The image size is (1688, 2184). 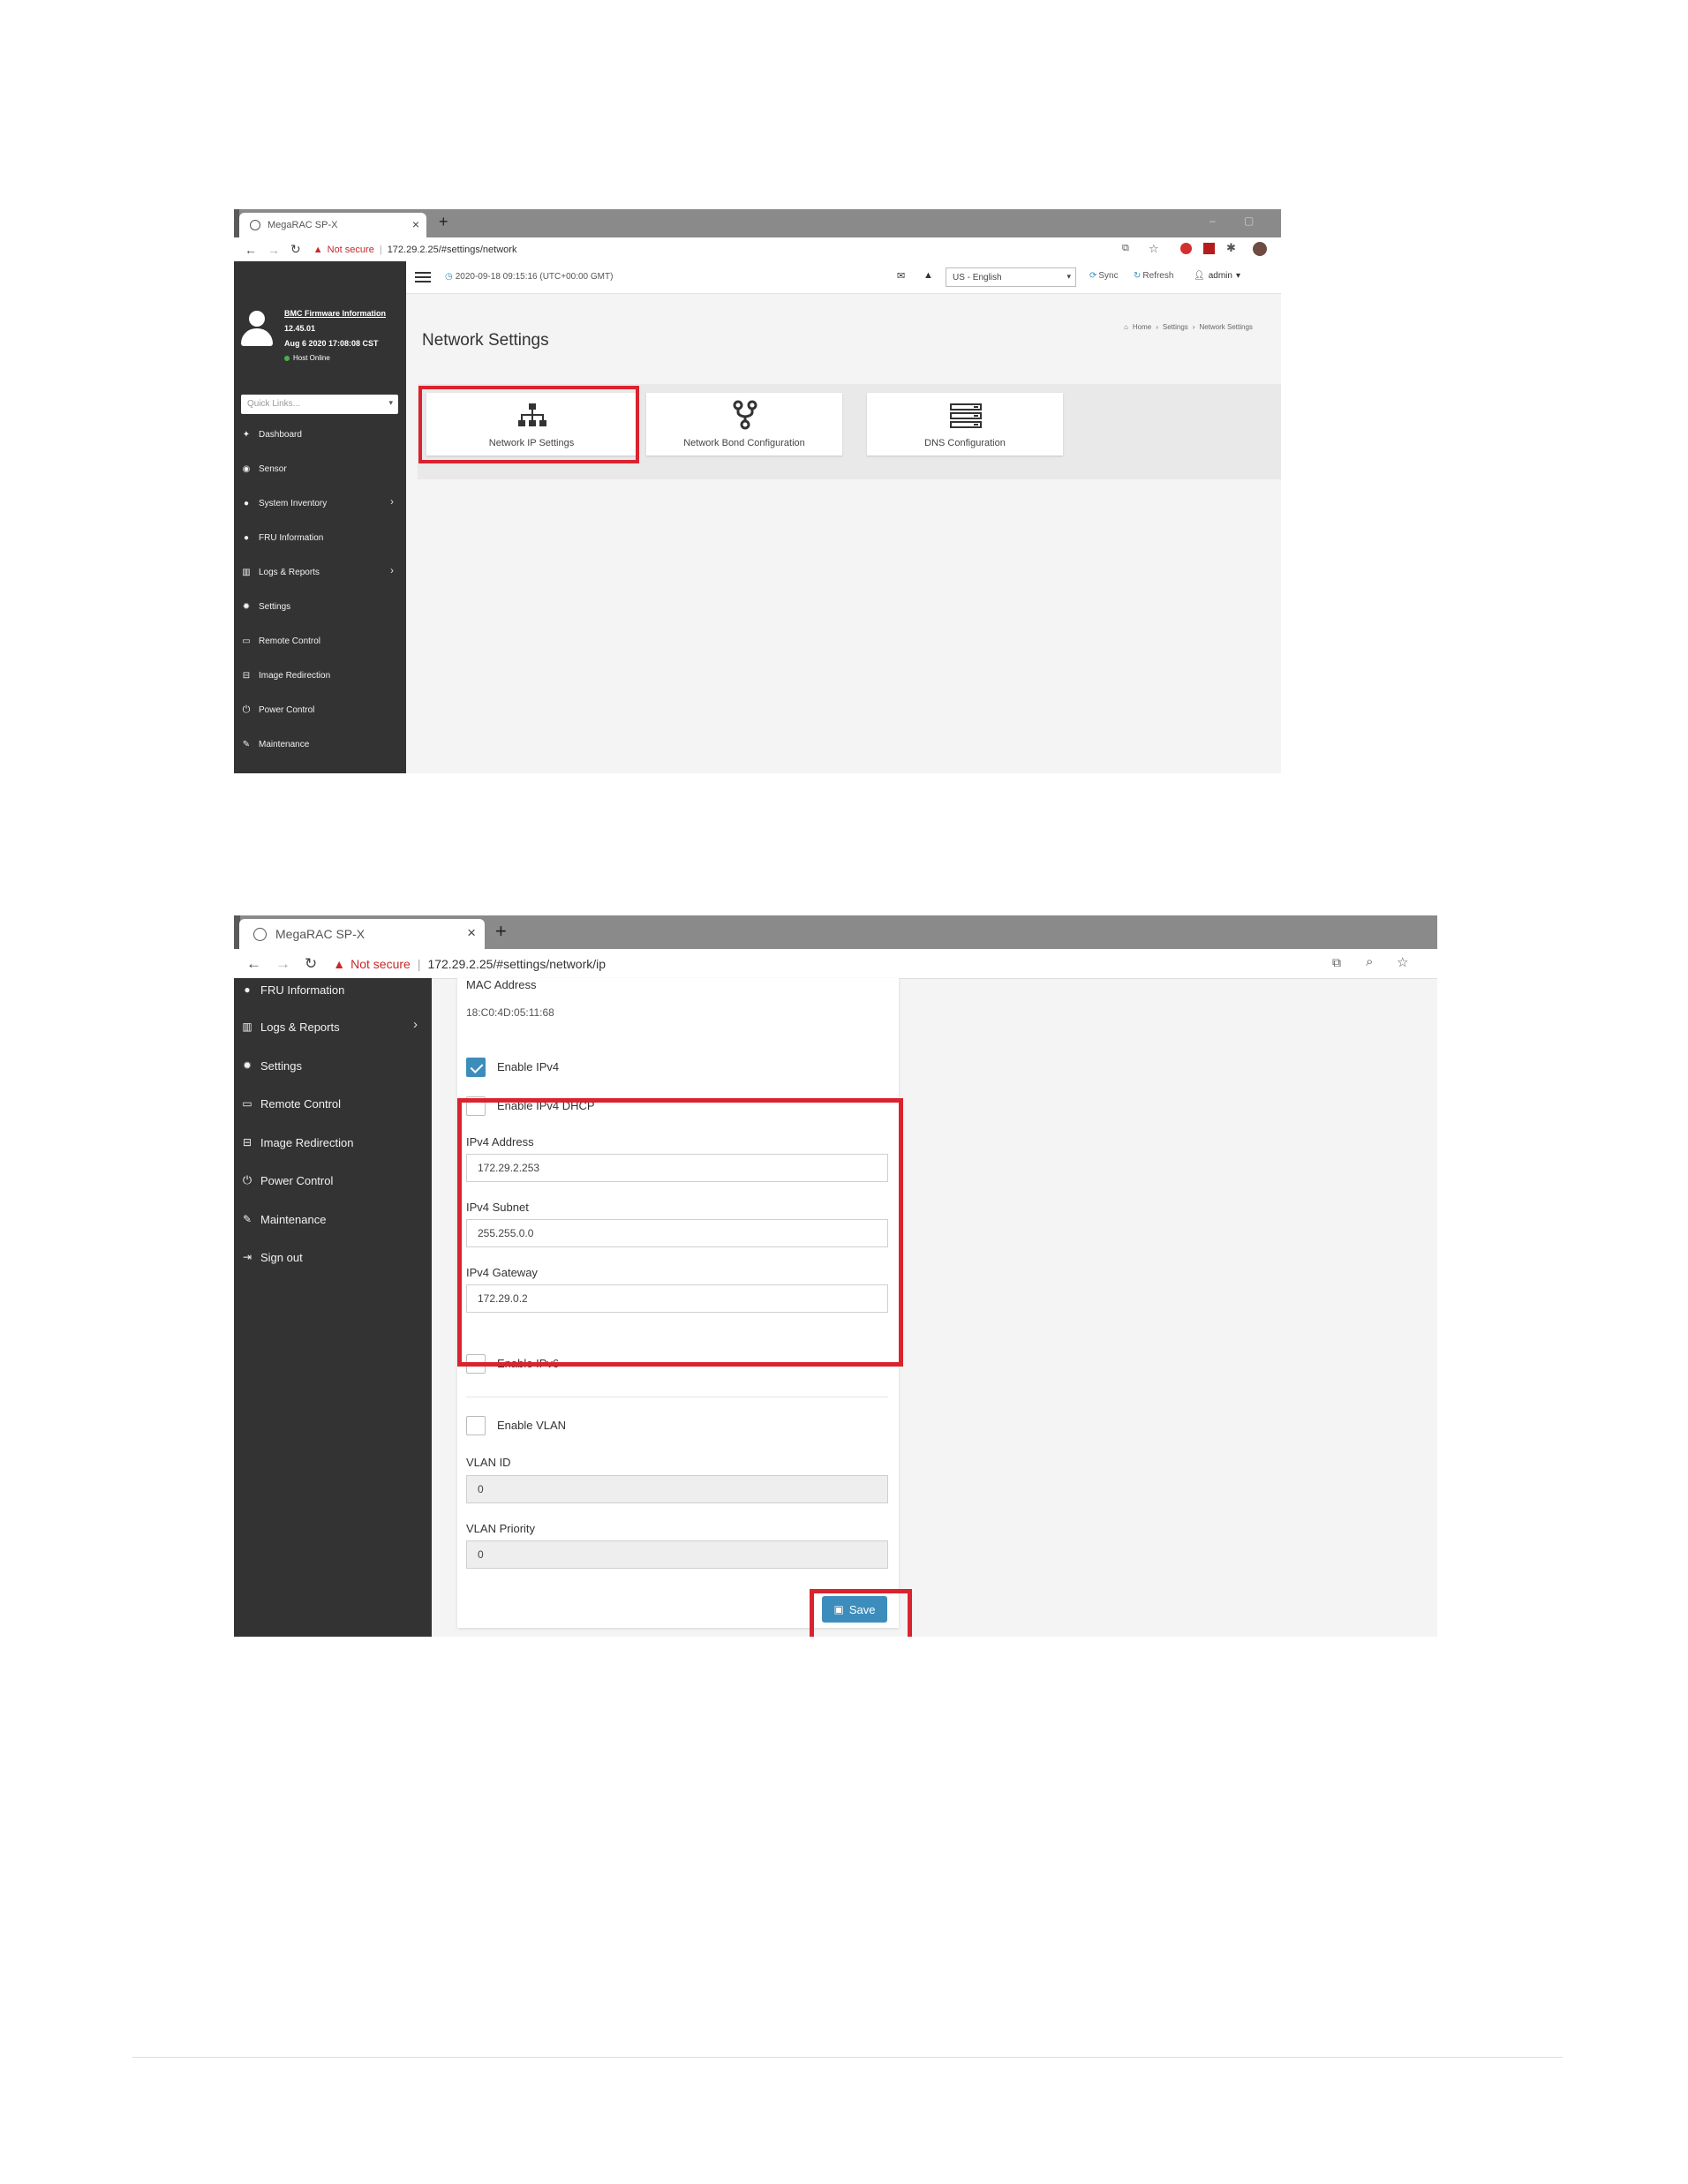 I want to click on vlan-id-label: VLAN ID, so click(x=489, y=1462).